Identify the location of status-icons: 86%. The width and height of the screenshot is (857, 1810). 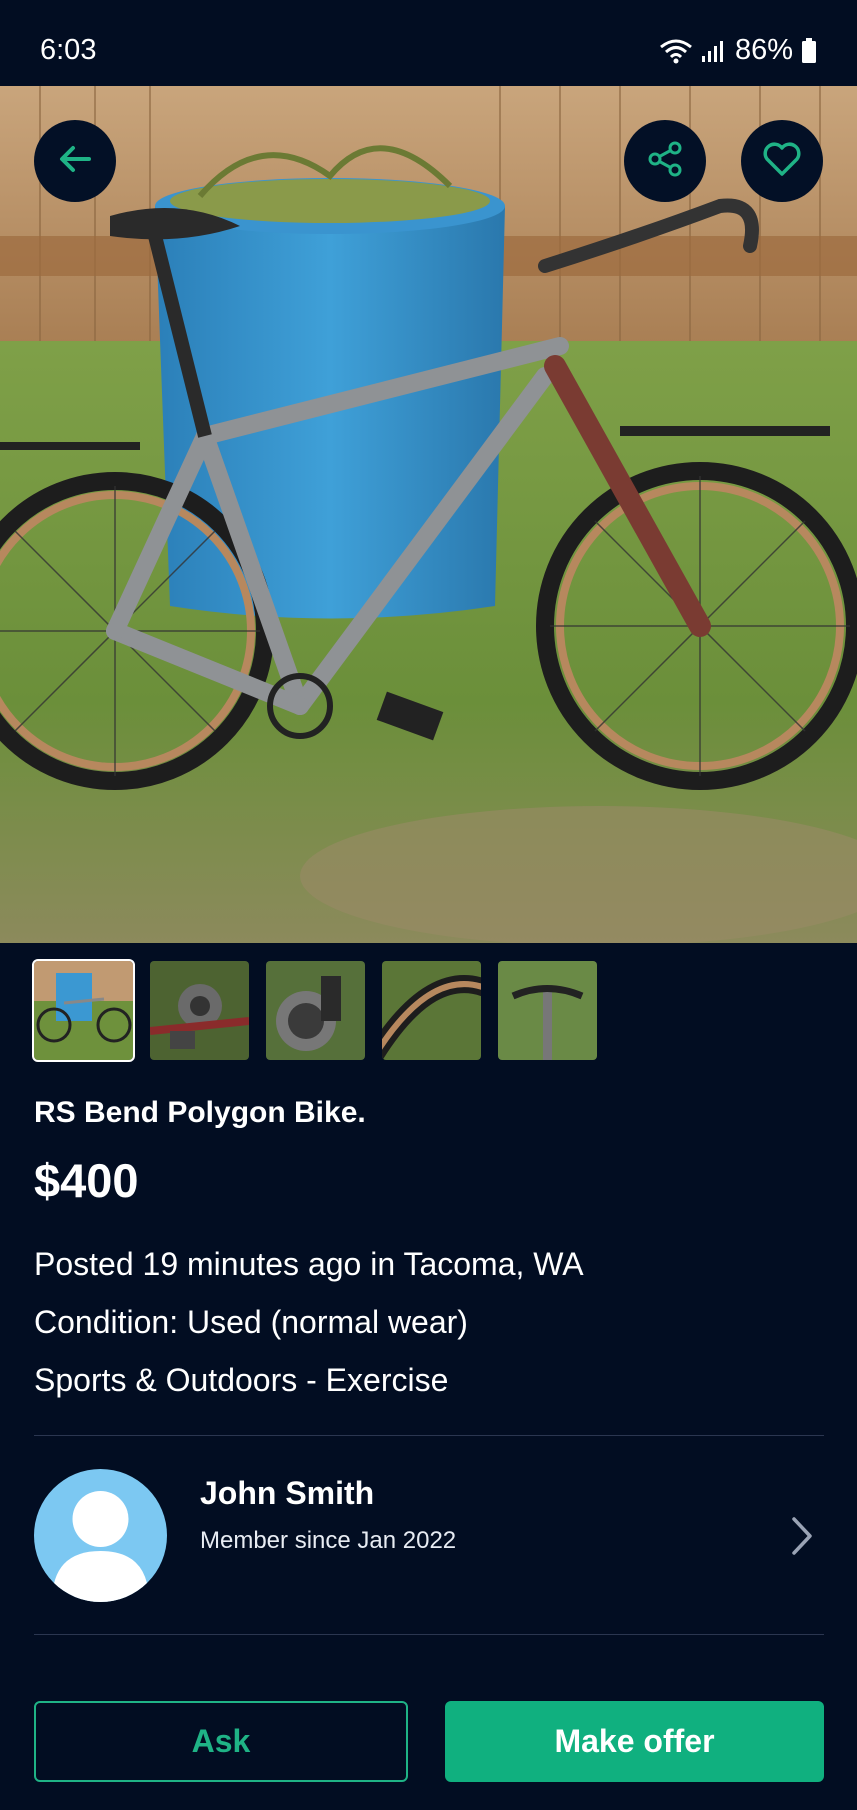
(738, 50).